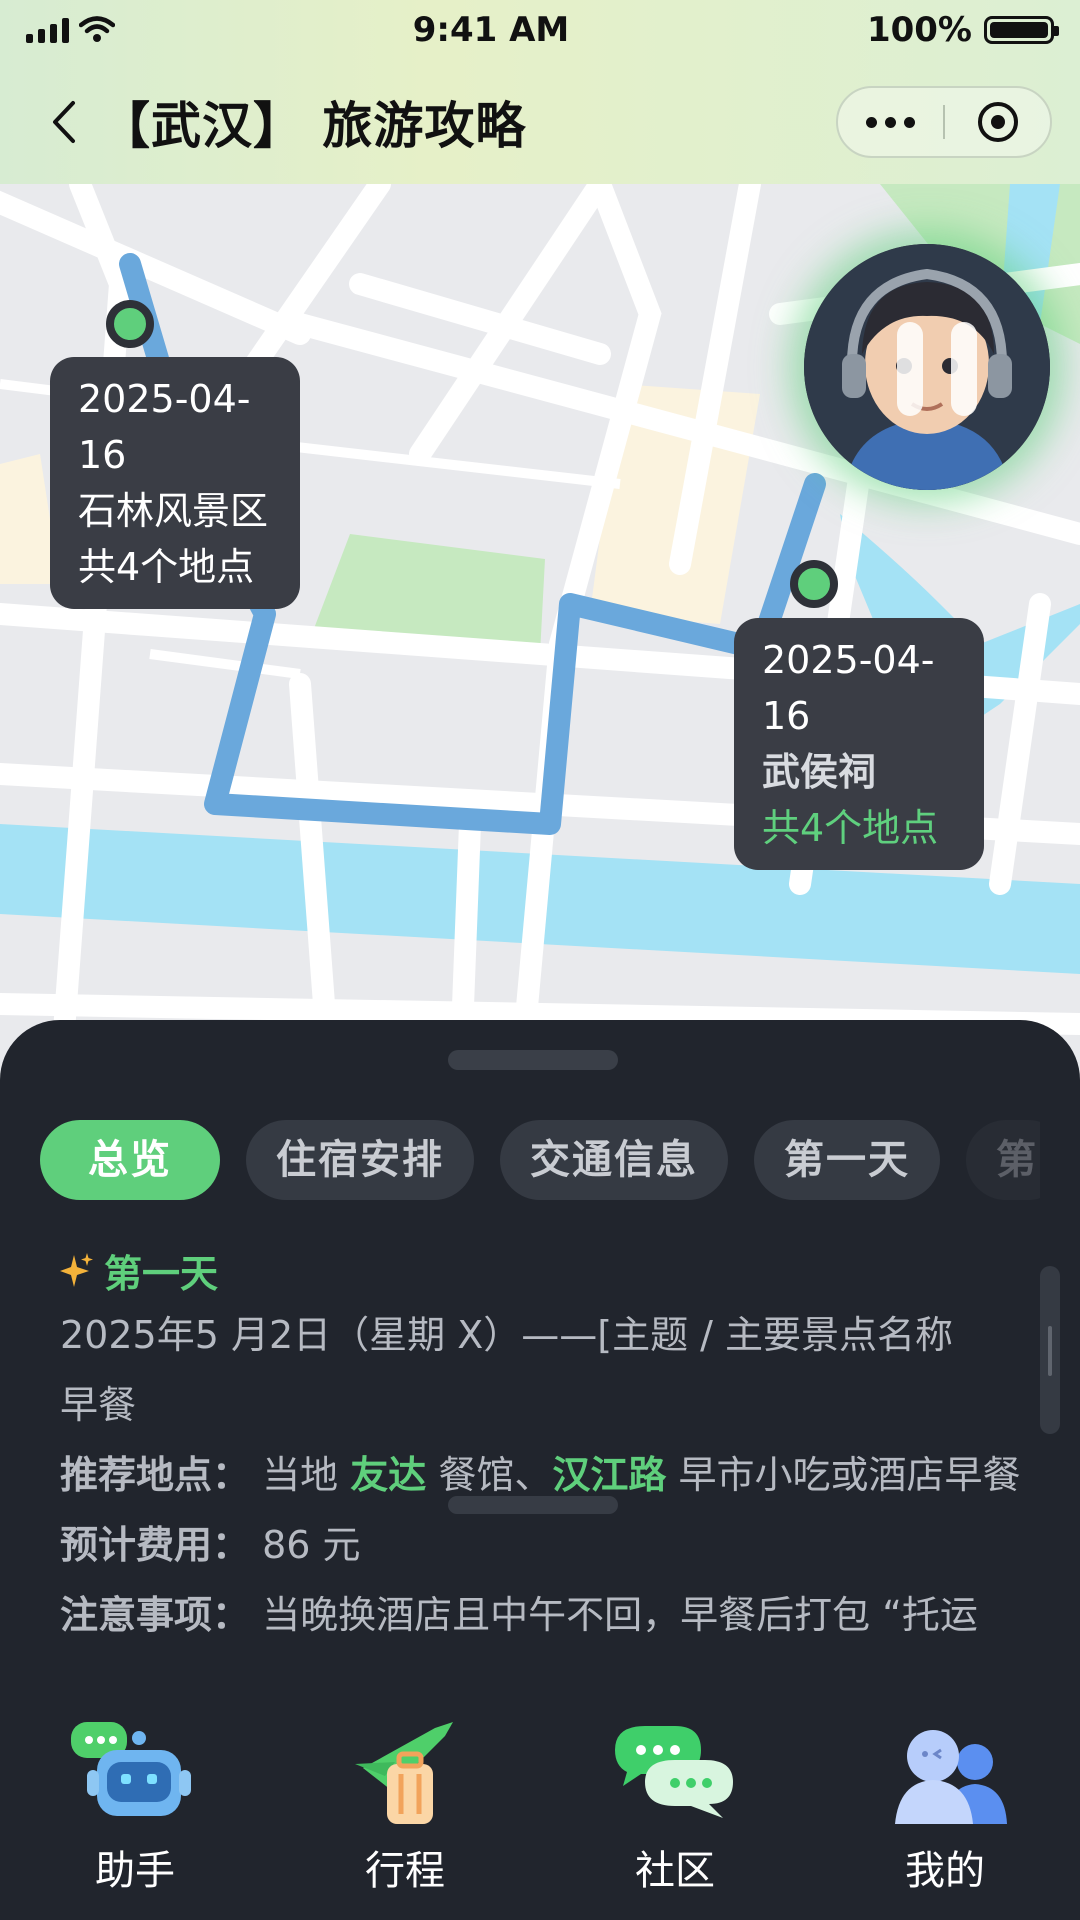 Image resolution: width=1080 pixels, height=1920 pixels. Describe the element at coordinates (849, 1475) in the screenshot. I see `recommend-text-post: 早市小吃或酒店早餐` at that location.